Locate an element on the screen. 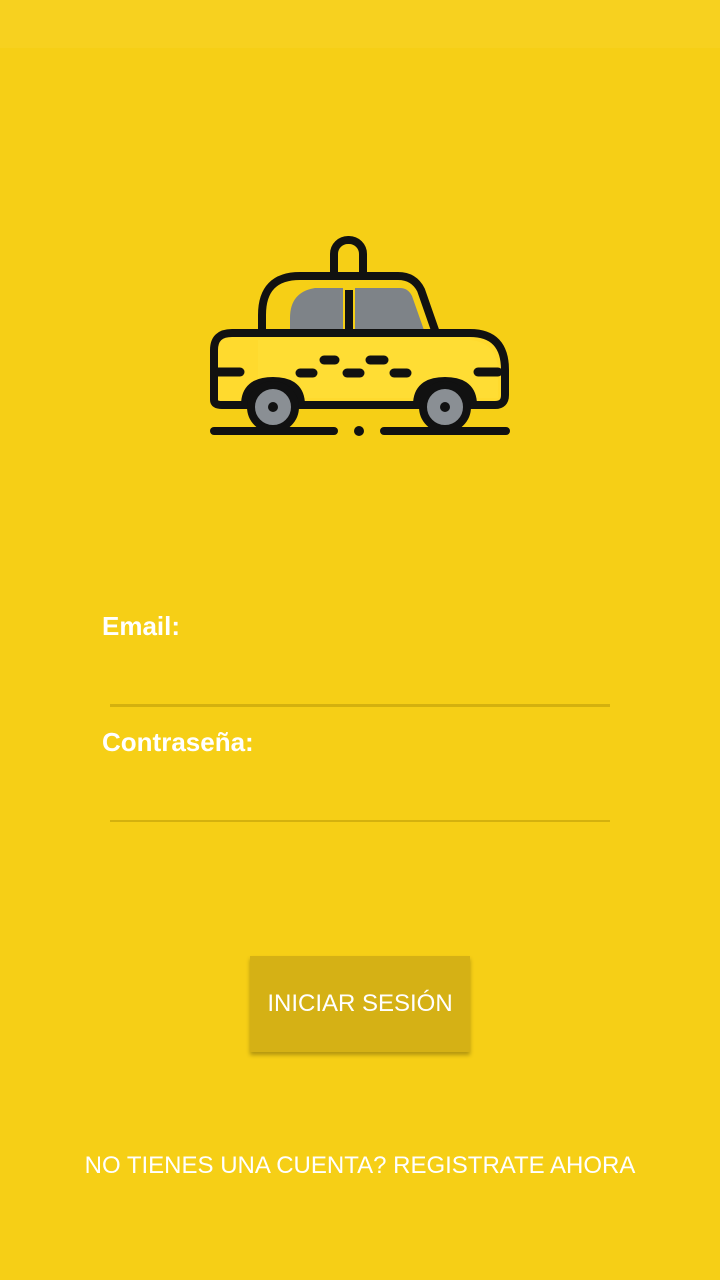 The height and width of the screenshot is (1280, 720). email-field is located at coordinates (360, 684).